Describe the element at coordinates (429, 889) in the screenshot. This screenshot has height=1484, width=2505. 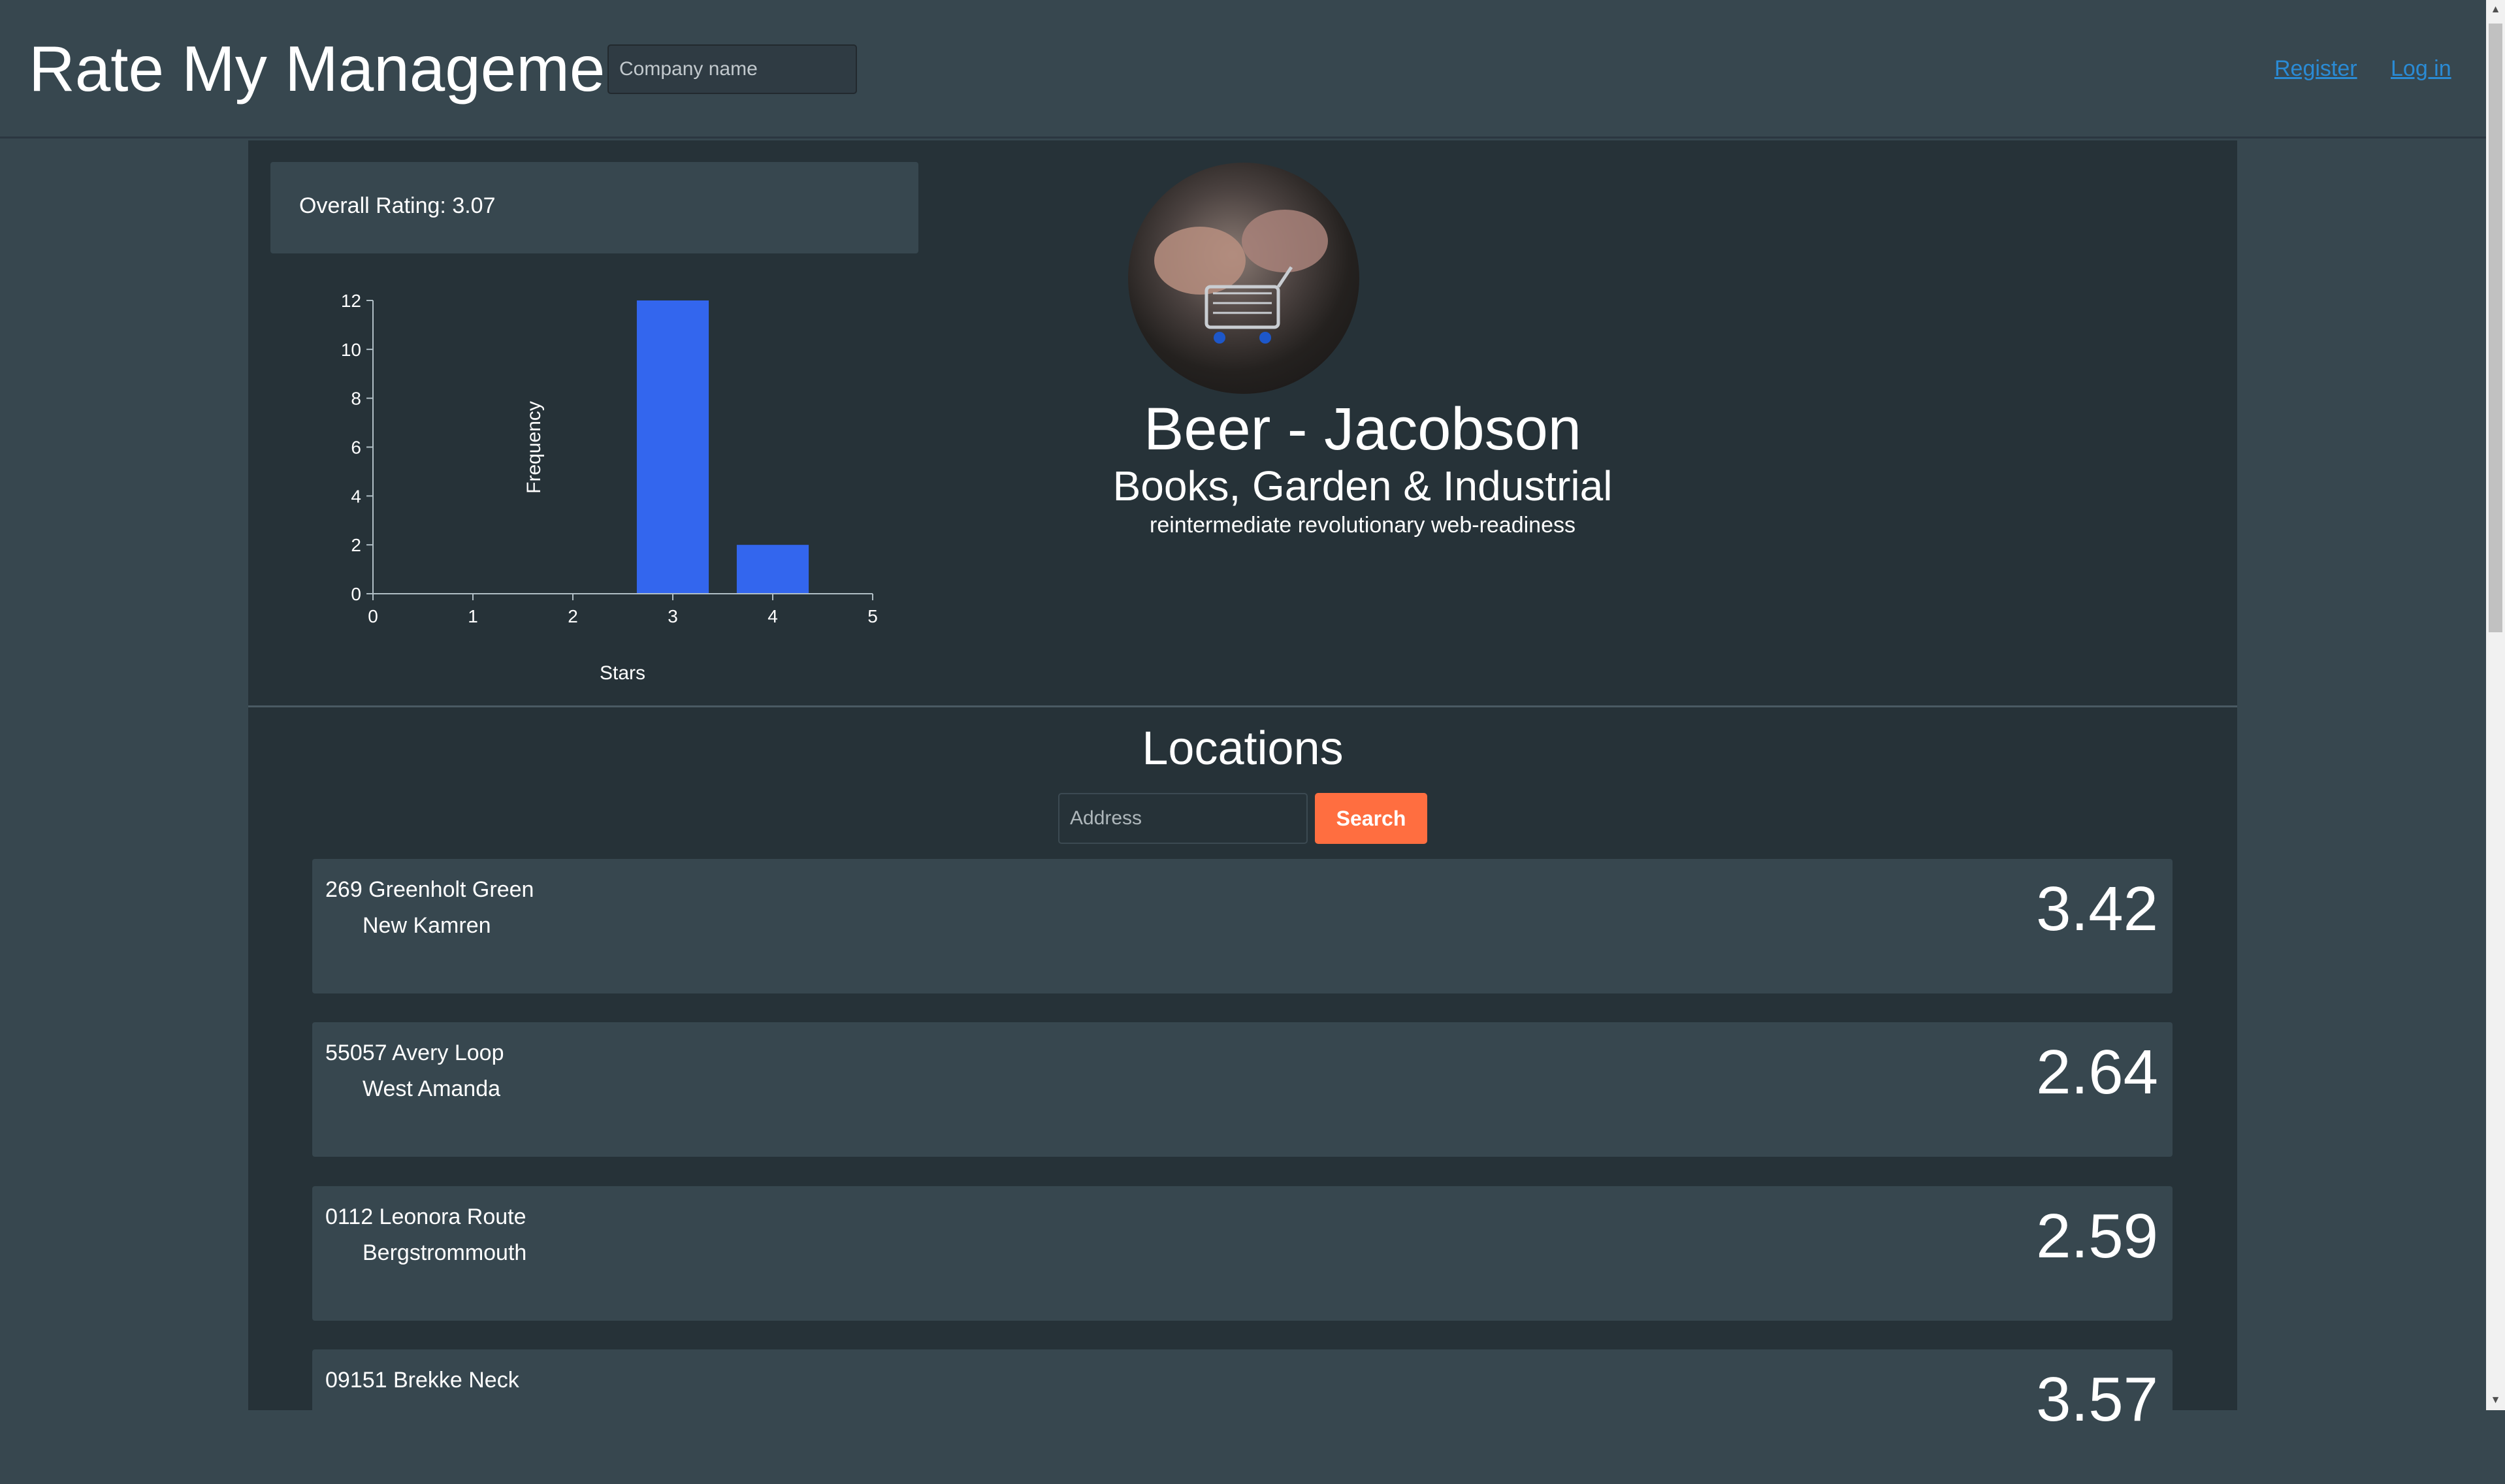
I see `location-address: 269 Greenholt Green` at that location.